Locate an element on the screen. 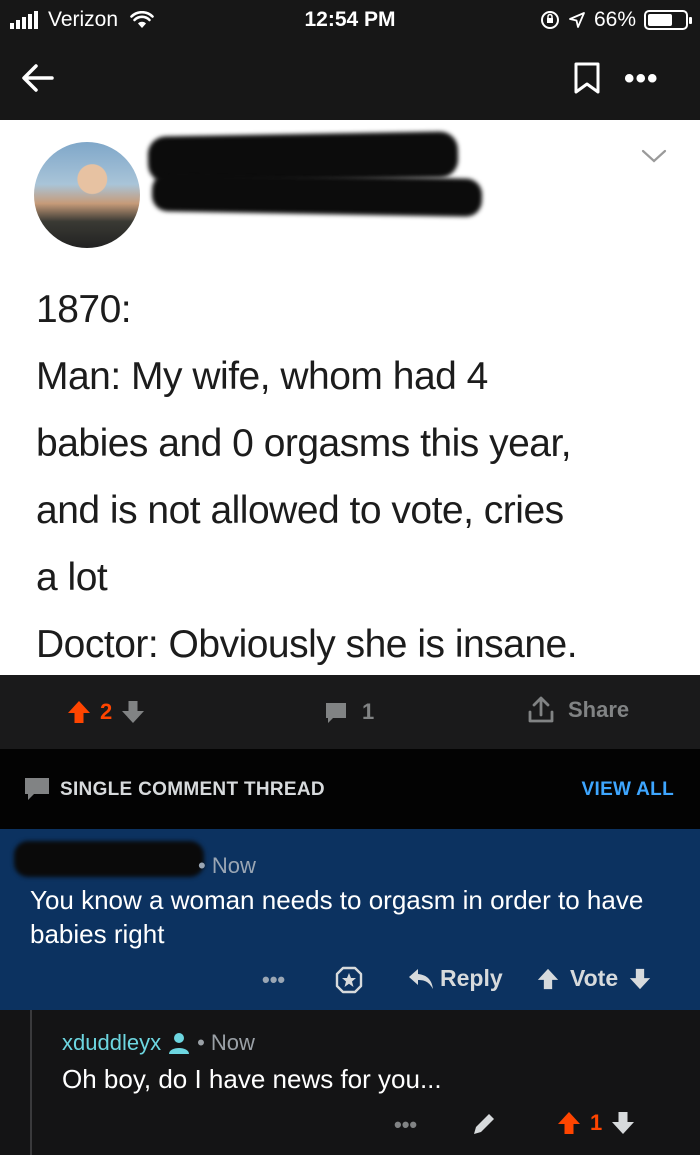 This screenshot has width=700, height=1155. comment-actions: ••• 1 is located at coordinates (350, 1130).